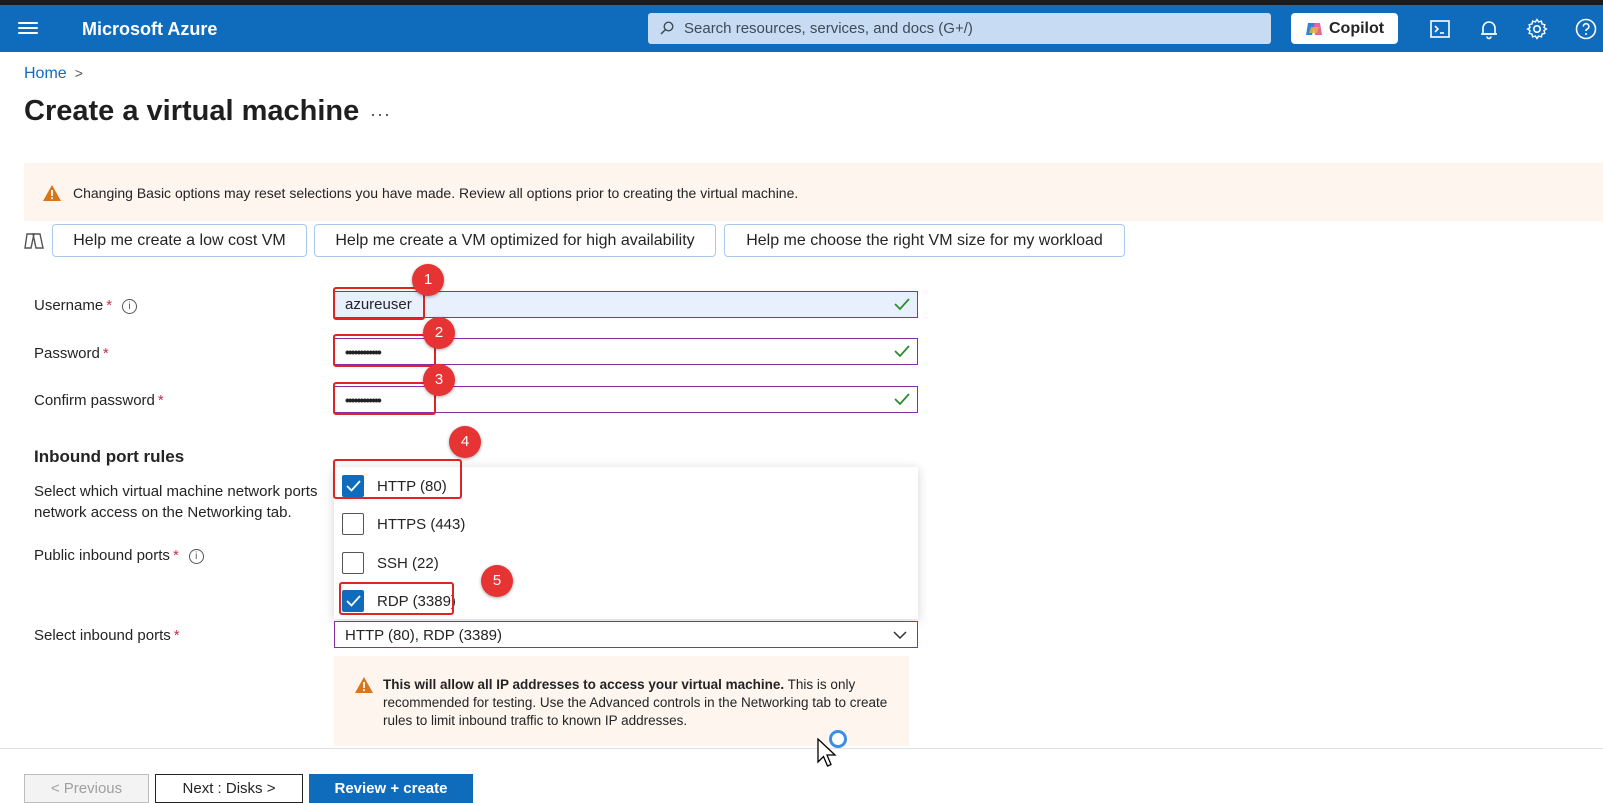 This screenshot has height=803, width=1603. I want to click on suggestion-low-cost-vm: Help me create a low cost VM, so click(179, 240).